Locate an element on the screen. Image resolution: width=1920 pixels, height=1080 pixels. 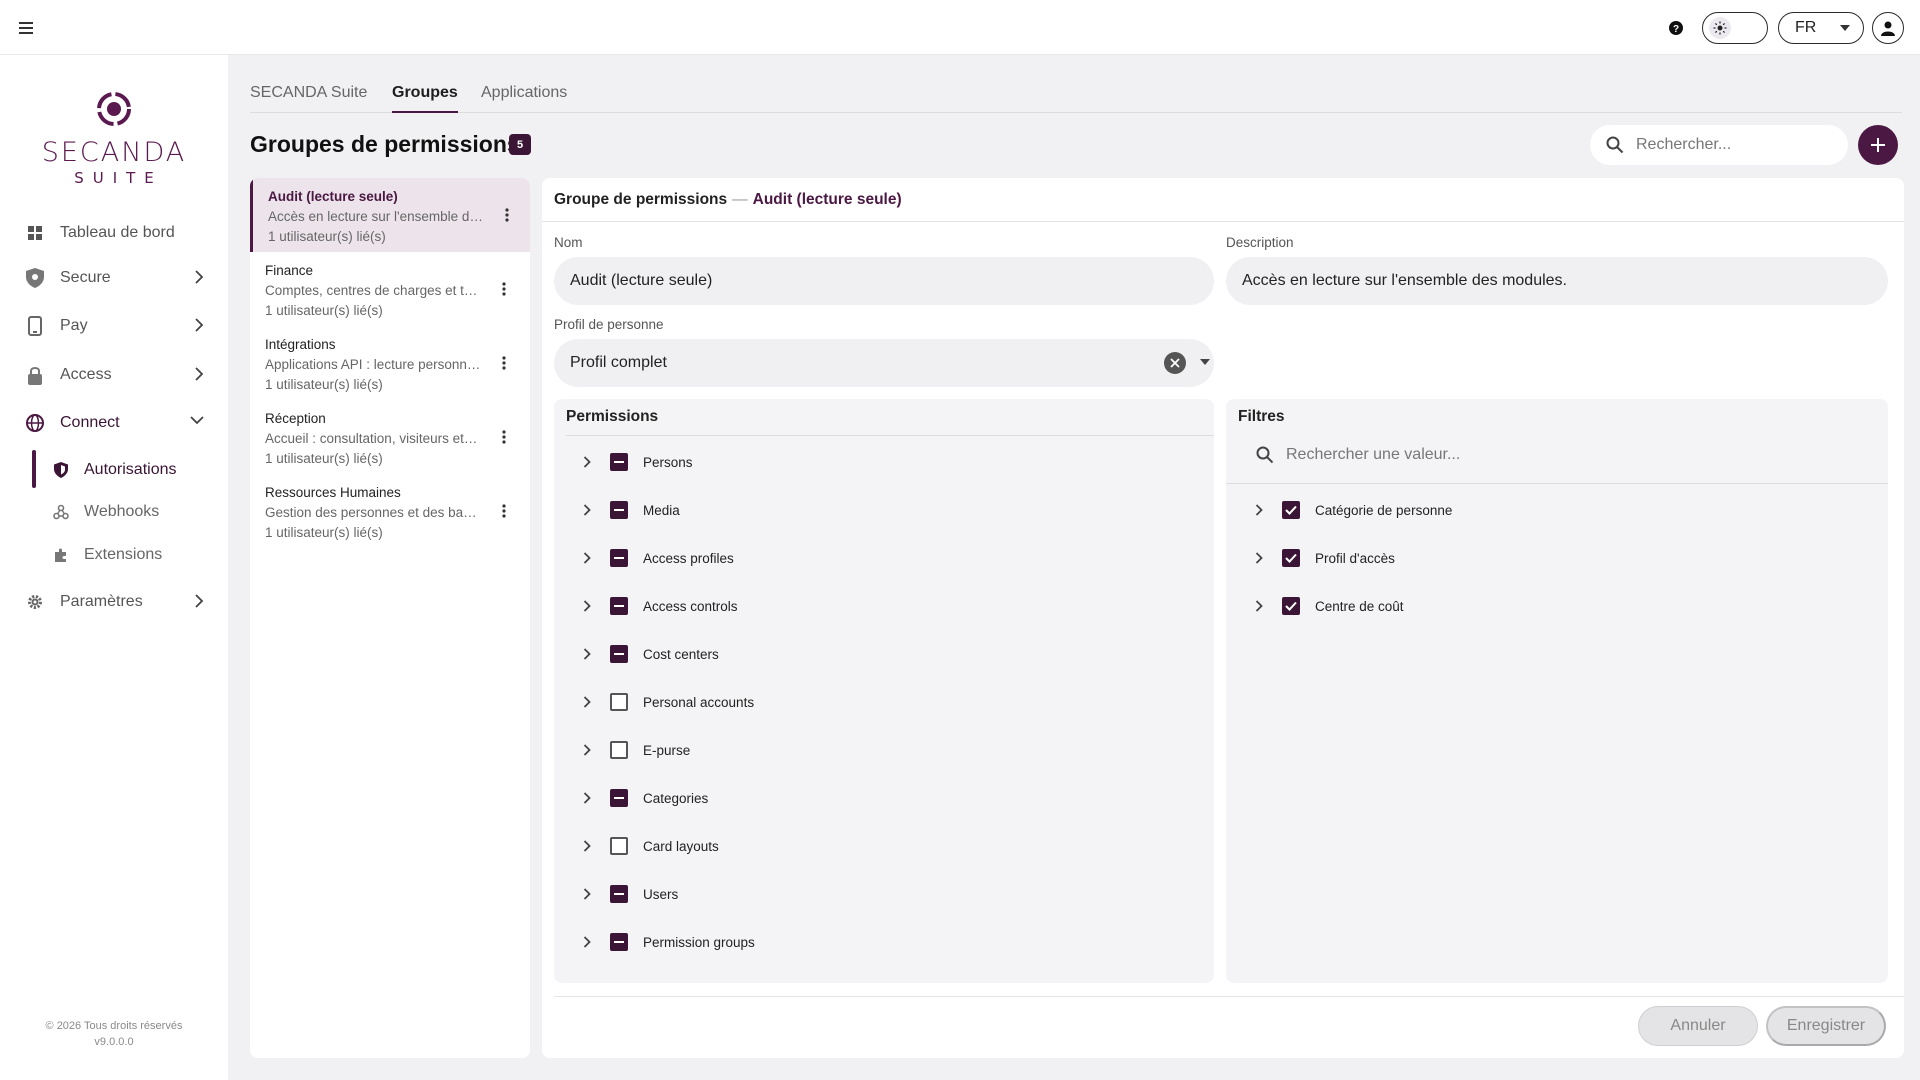
sidebar-item-label: Pay is located at coordinates (74, 325).